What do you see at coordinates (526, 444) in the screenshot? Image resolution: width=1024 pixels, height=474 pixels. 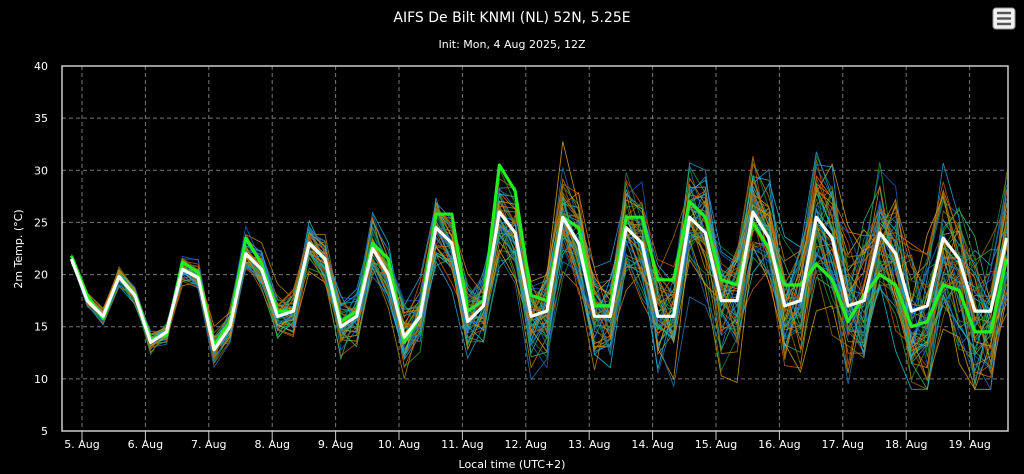 I see `x-tick-label: 12. Aug` at bounding box center [526, 444].